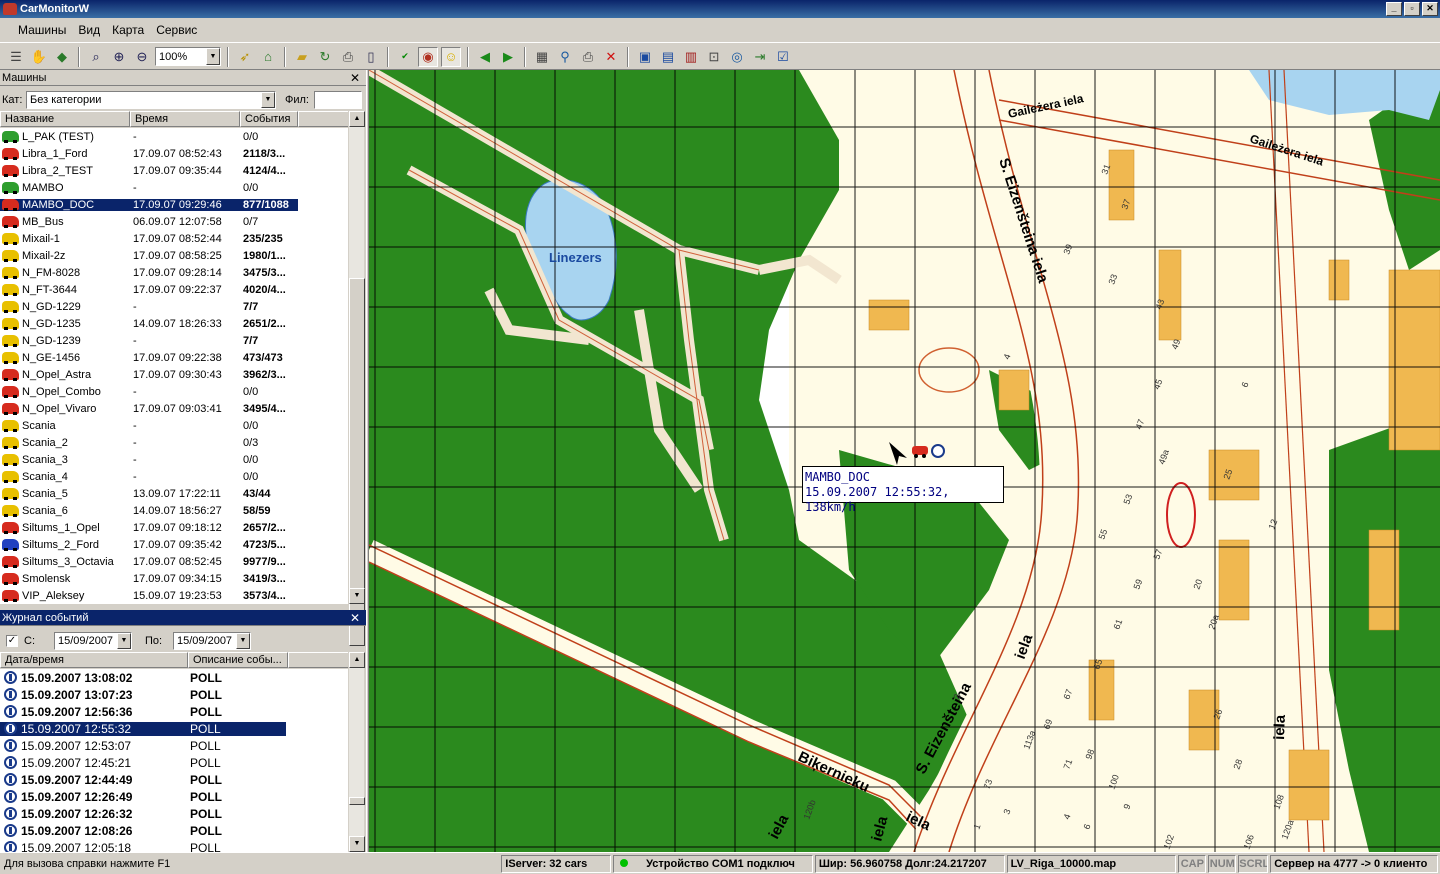  I want to click on car-row: MB_Bus 06.09.07 12:07:58 0/7, so click(174, 221).